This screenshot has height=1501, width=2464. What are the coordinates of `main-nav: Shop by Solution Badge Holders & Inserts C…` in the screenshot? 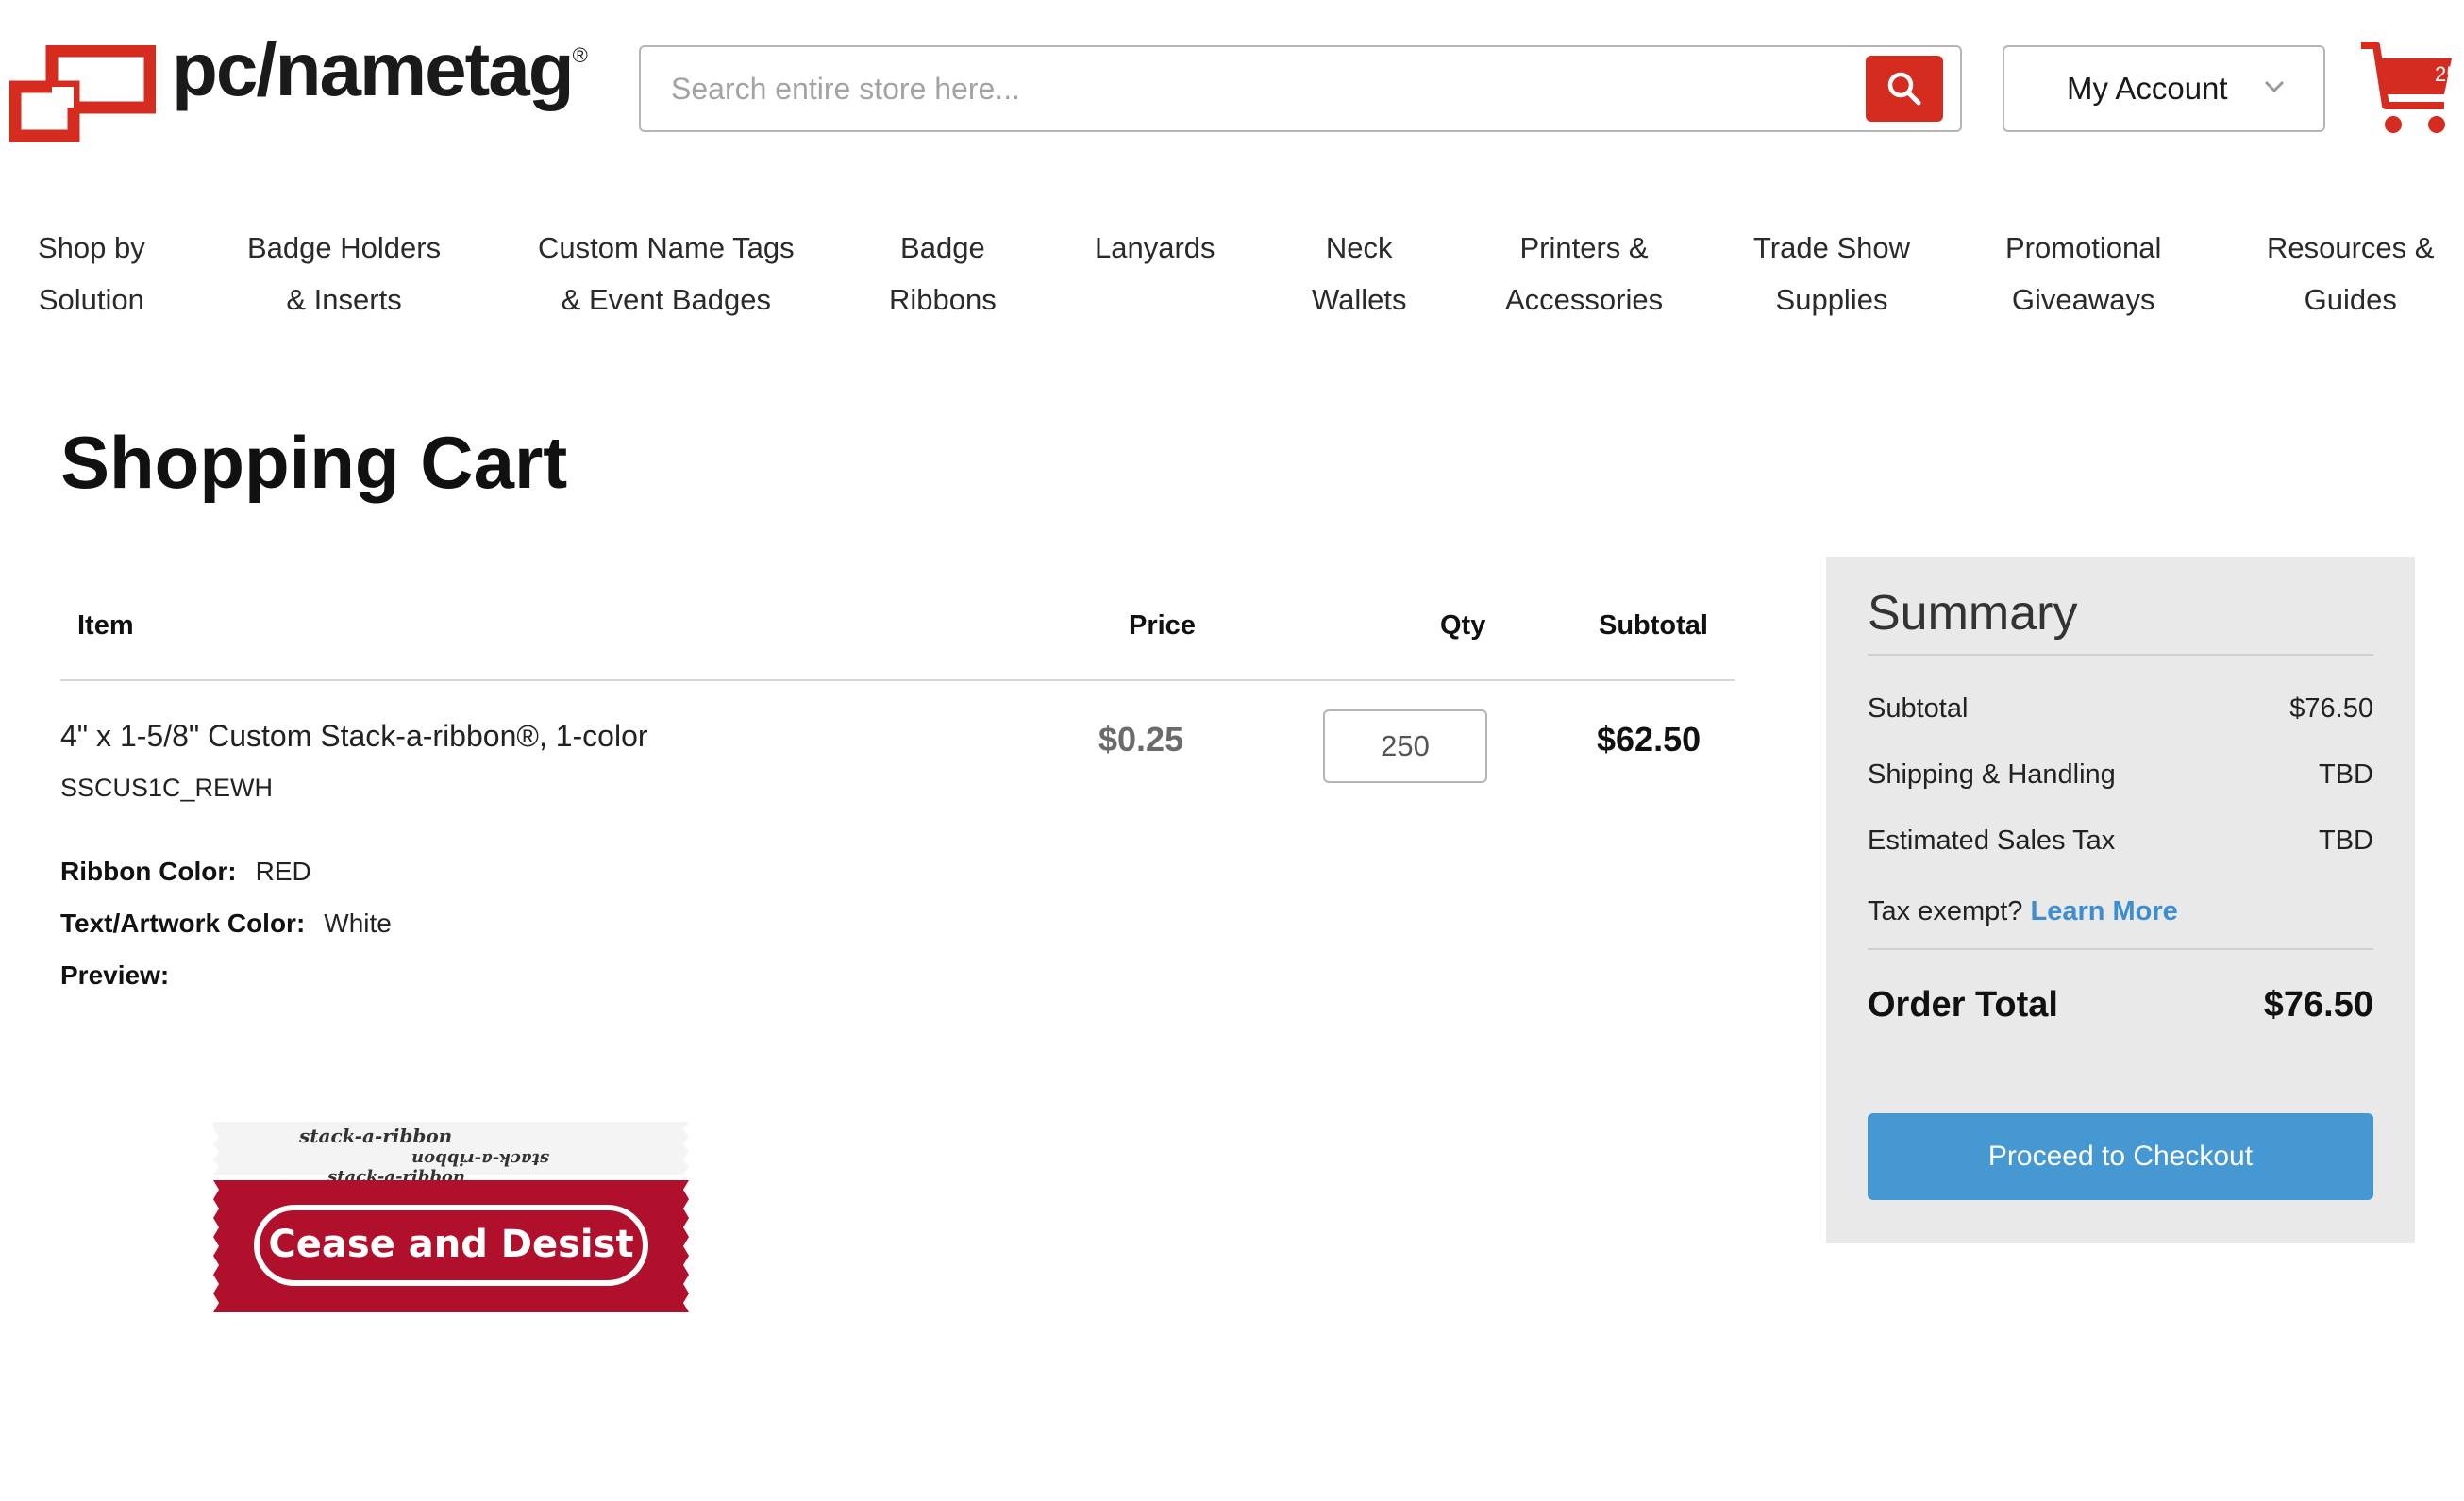 It's located at (1232, 278).